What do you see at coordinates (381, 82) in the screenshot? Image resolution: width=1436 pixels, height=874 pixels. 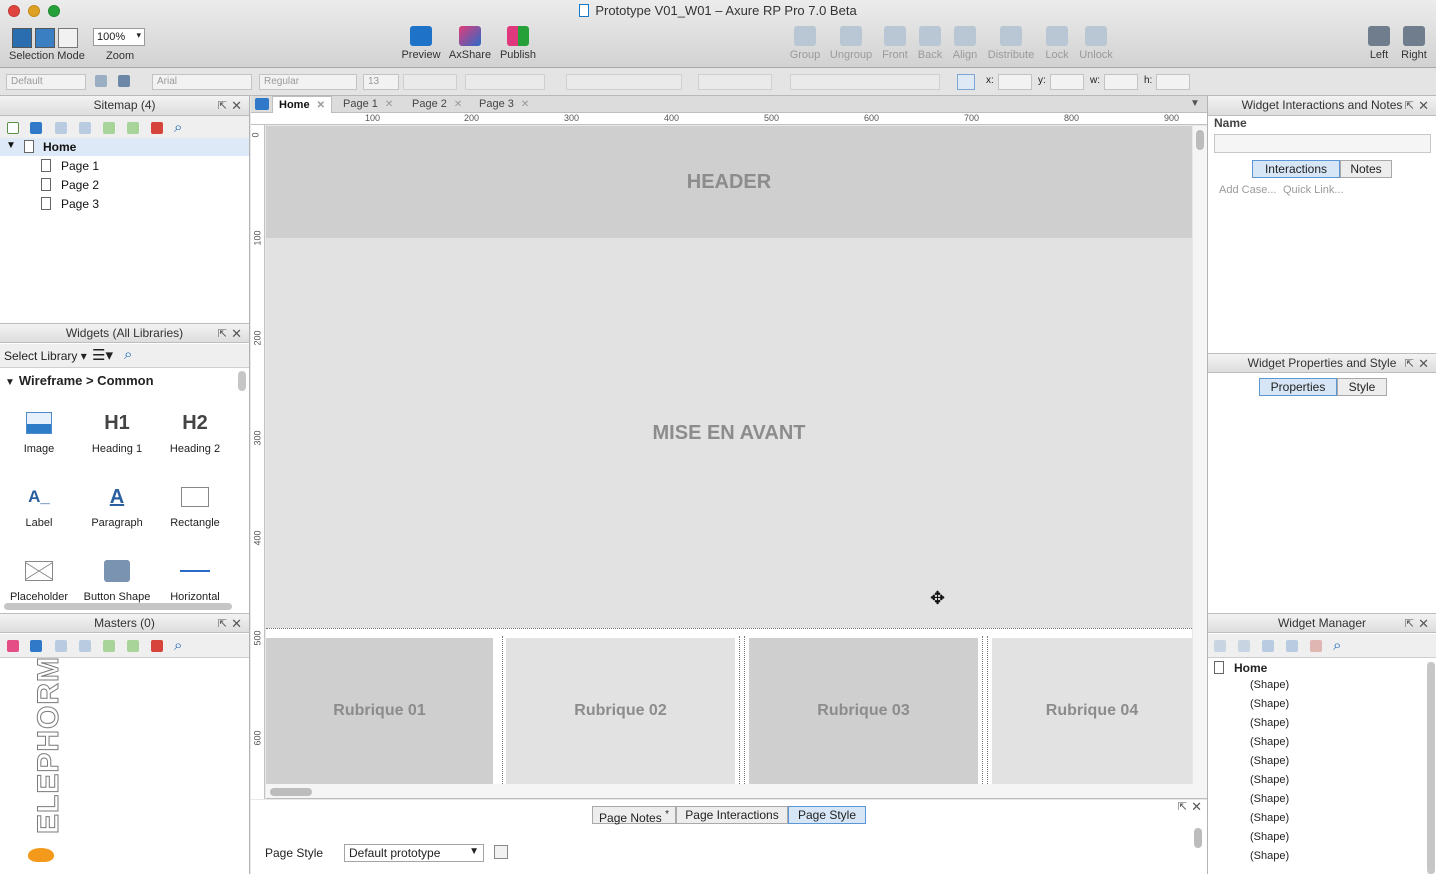 I see `font-size-select: 13` at bounding box center [381, 82].